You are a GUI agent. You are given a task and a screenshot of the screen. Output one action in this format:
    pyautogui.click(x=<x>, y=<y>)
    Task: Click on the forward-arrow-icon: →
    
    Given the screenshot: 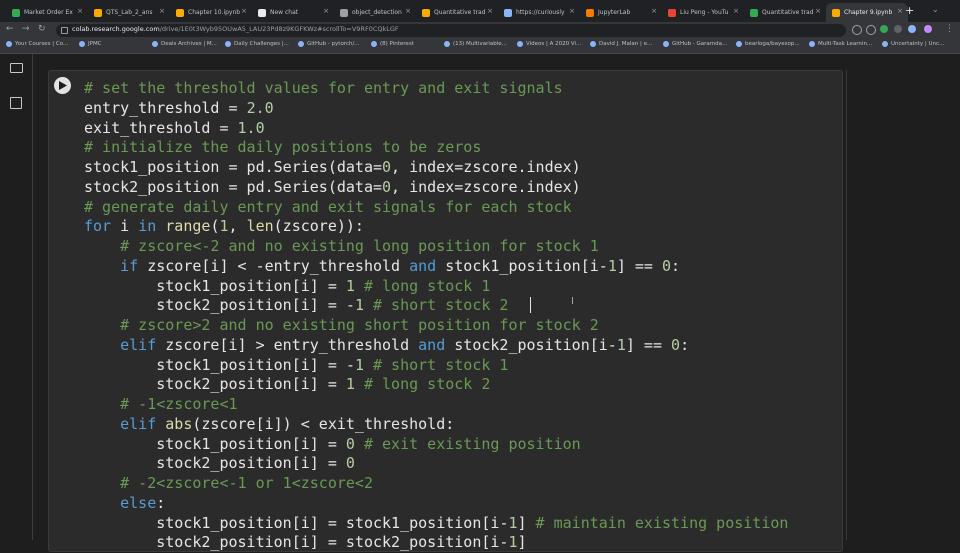 What is the action you would take?
    pyautogui.click(x=26, y=29)
    